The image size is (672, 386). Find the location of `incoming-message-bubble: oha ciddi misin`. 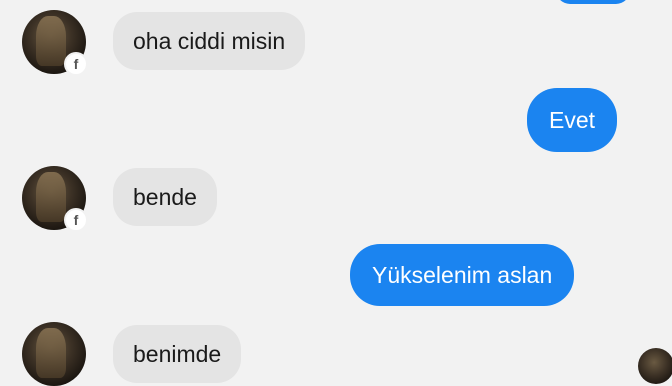

incoming-message-bubble: oha ciddi misin is located at coordinates (209, 41).